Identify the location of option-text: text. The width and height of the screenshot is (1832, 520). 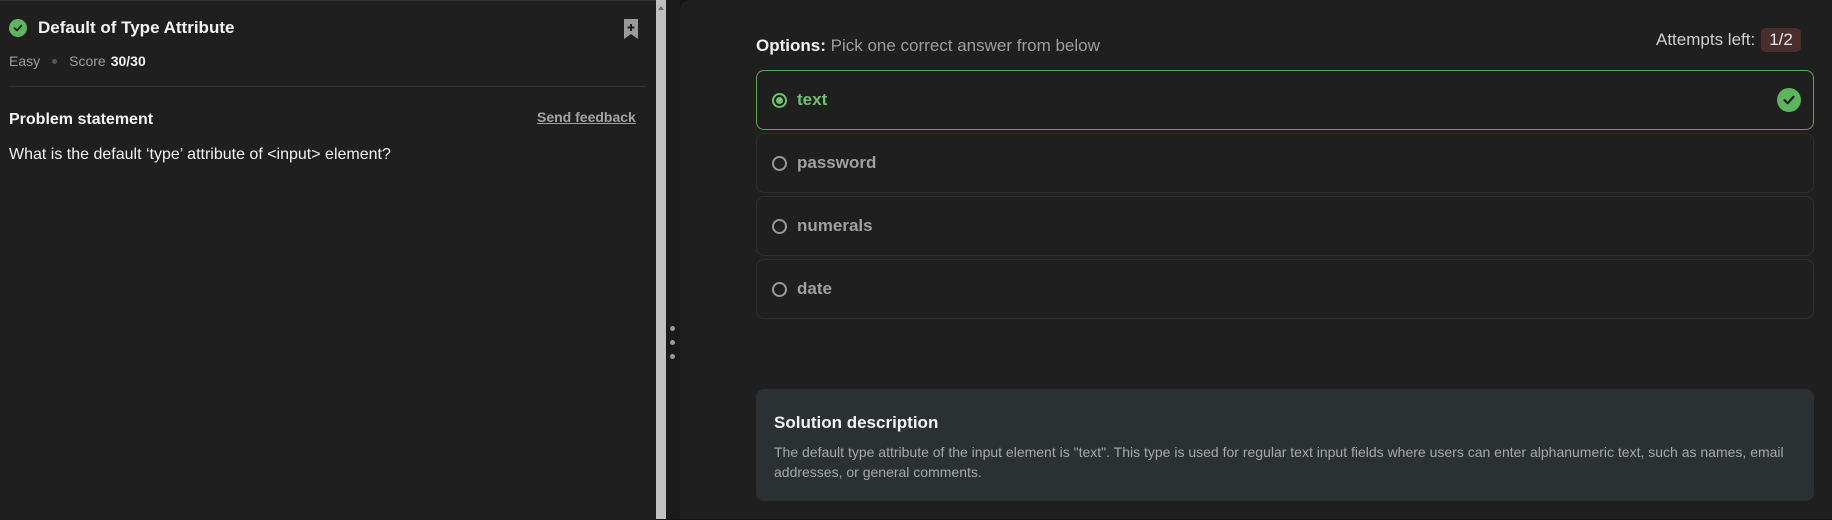
(1285, 100).